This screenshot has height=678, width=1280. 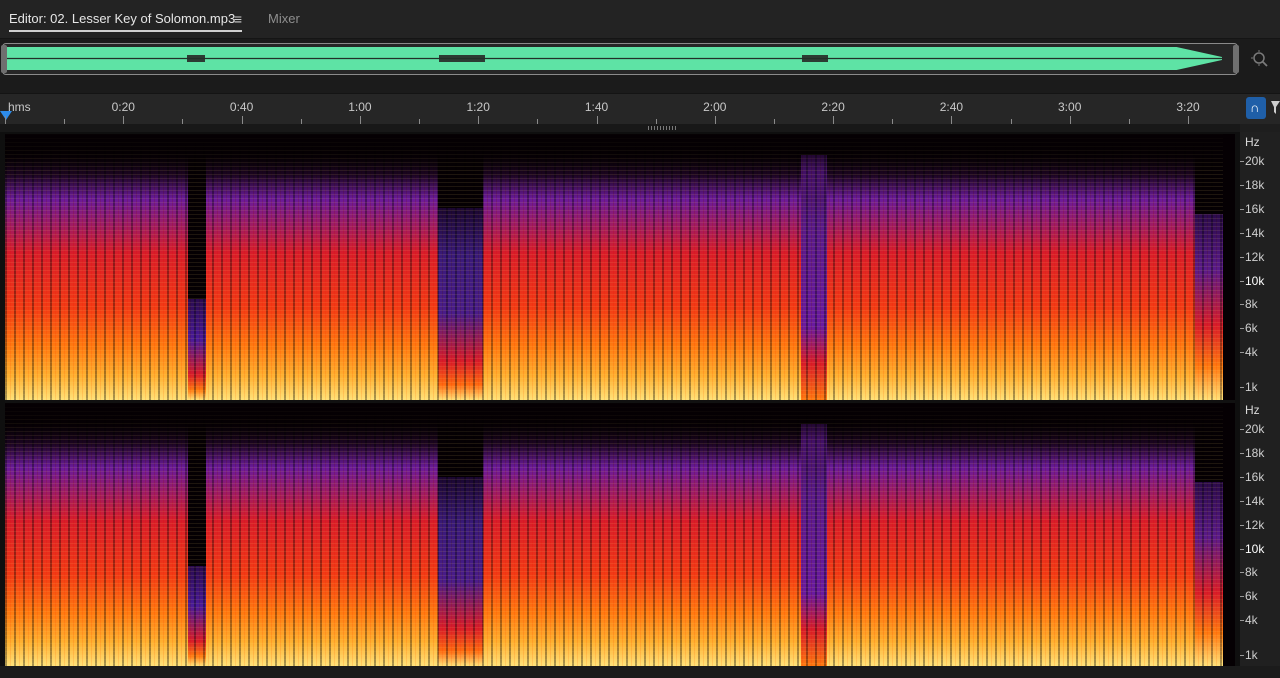 I want to click on tab-mixer-label: Mixer, so click(x=284, y=18).